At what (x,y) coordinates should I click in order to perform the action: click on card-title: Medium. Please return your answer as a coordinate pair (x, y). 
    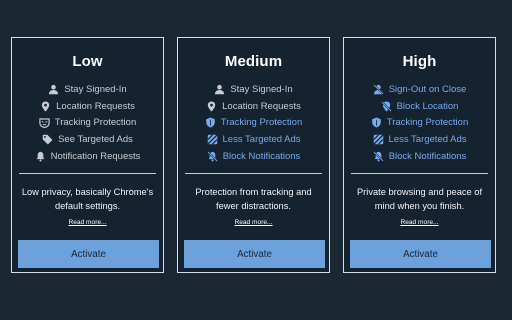
    Looking at the image, I should click on (253, 61).